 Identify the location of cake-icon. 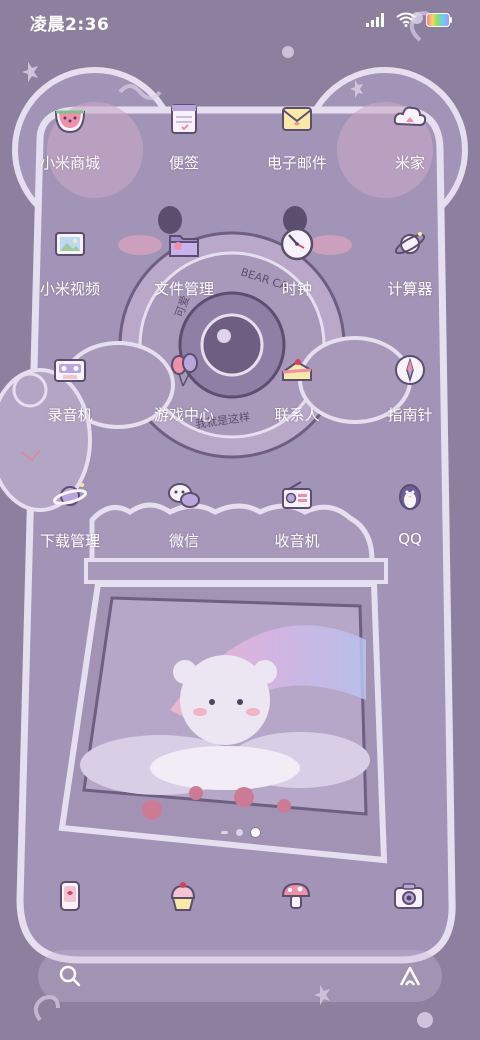
(297, 370).